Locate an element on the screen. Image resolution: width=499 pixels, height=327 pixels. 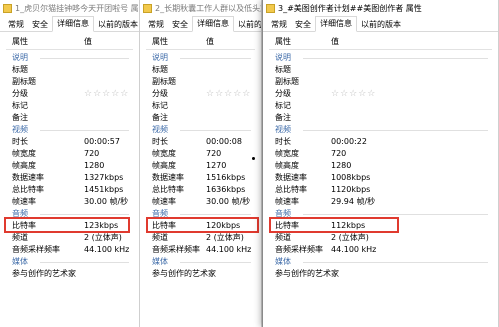
window-title: 1_虎贝尔猫挂钟哆今天开团啦号 属性 is located at coordinates (77, 8).